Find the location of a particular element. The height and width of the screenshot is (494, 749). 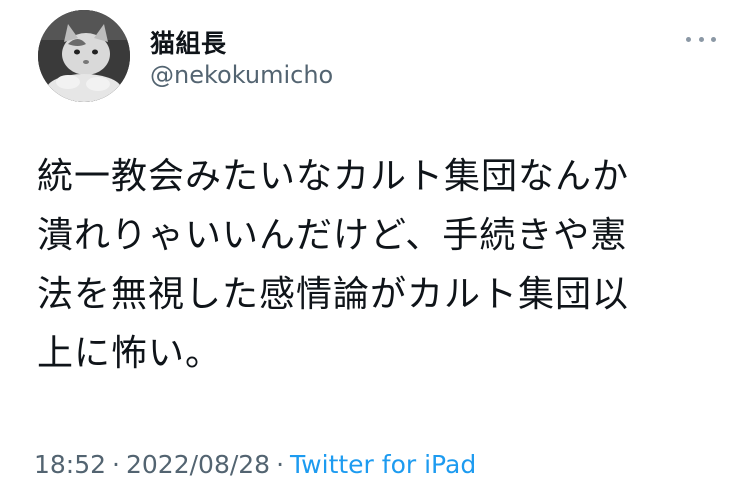

tweet-text-line: 潰れりゃいいんだけど、手続きや憲 is located at coordinates (332, 235).